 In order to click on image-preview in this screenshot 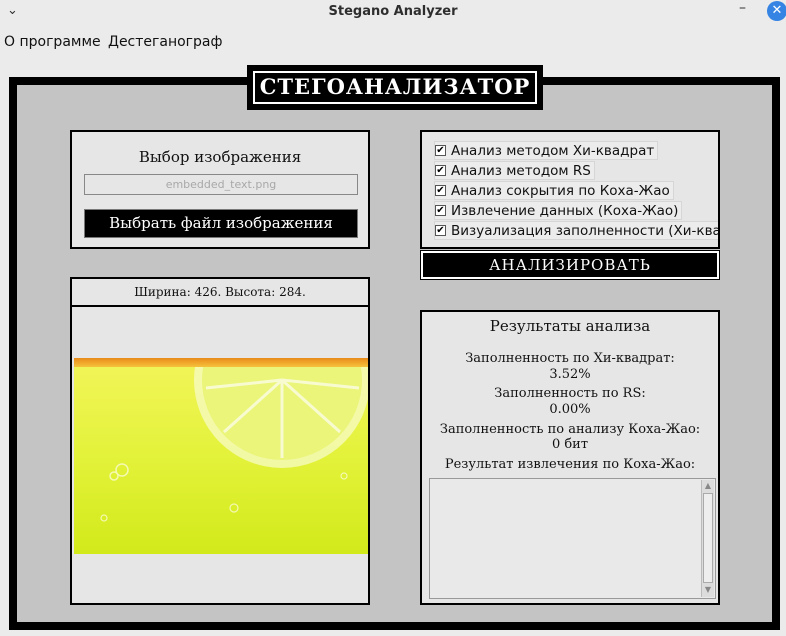, I will do `click(221, 456)`.